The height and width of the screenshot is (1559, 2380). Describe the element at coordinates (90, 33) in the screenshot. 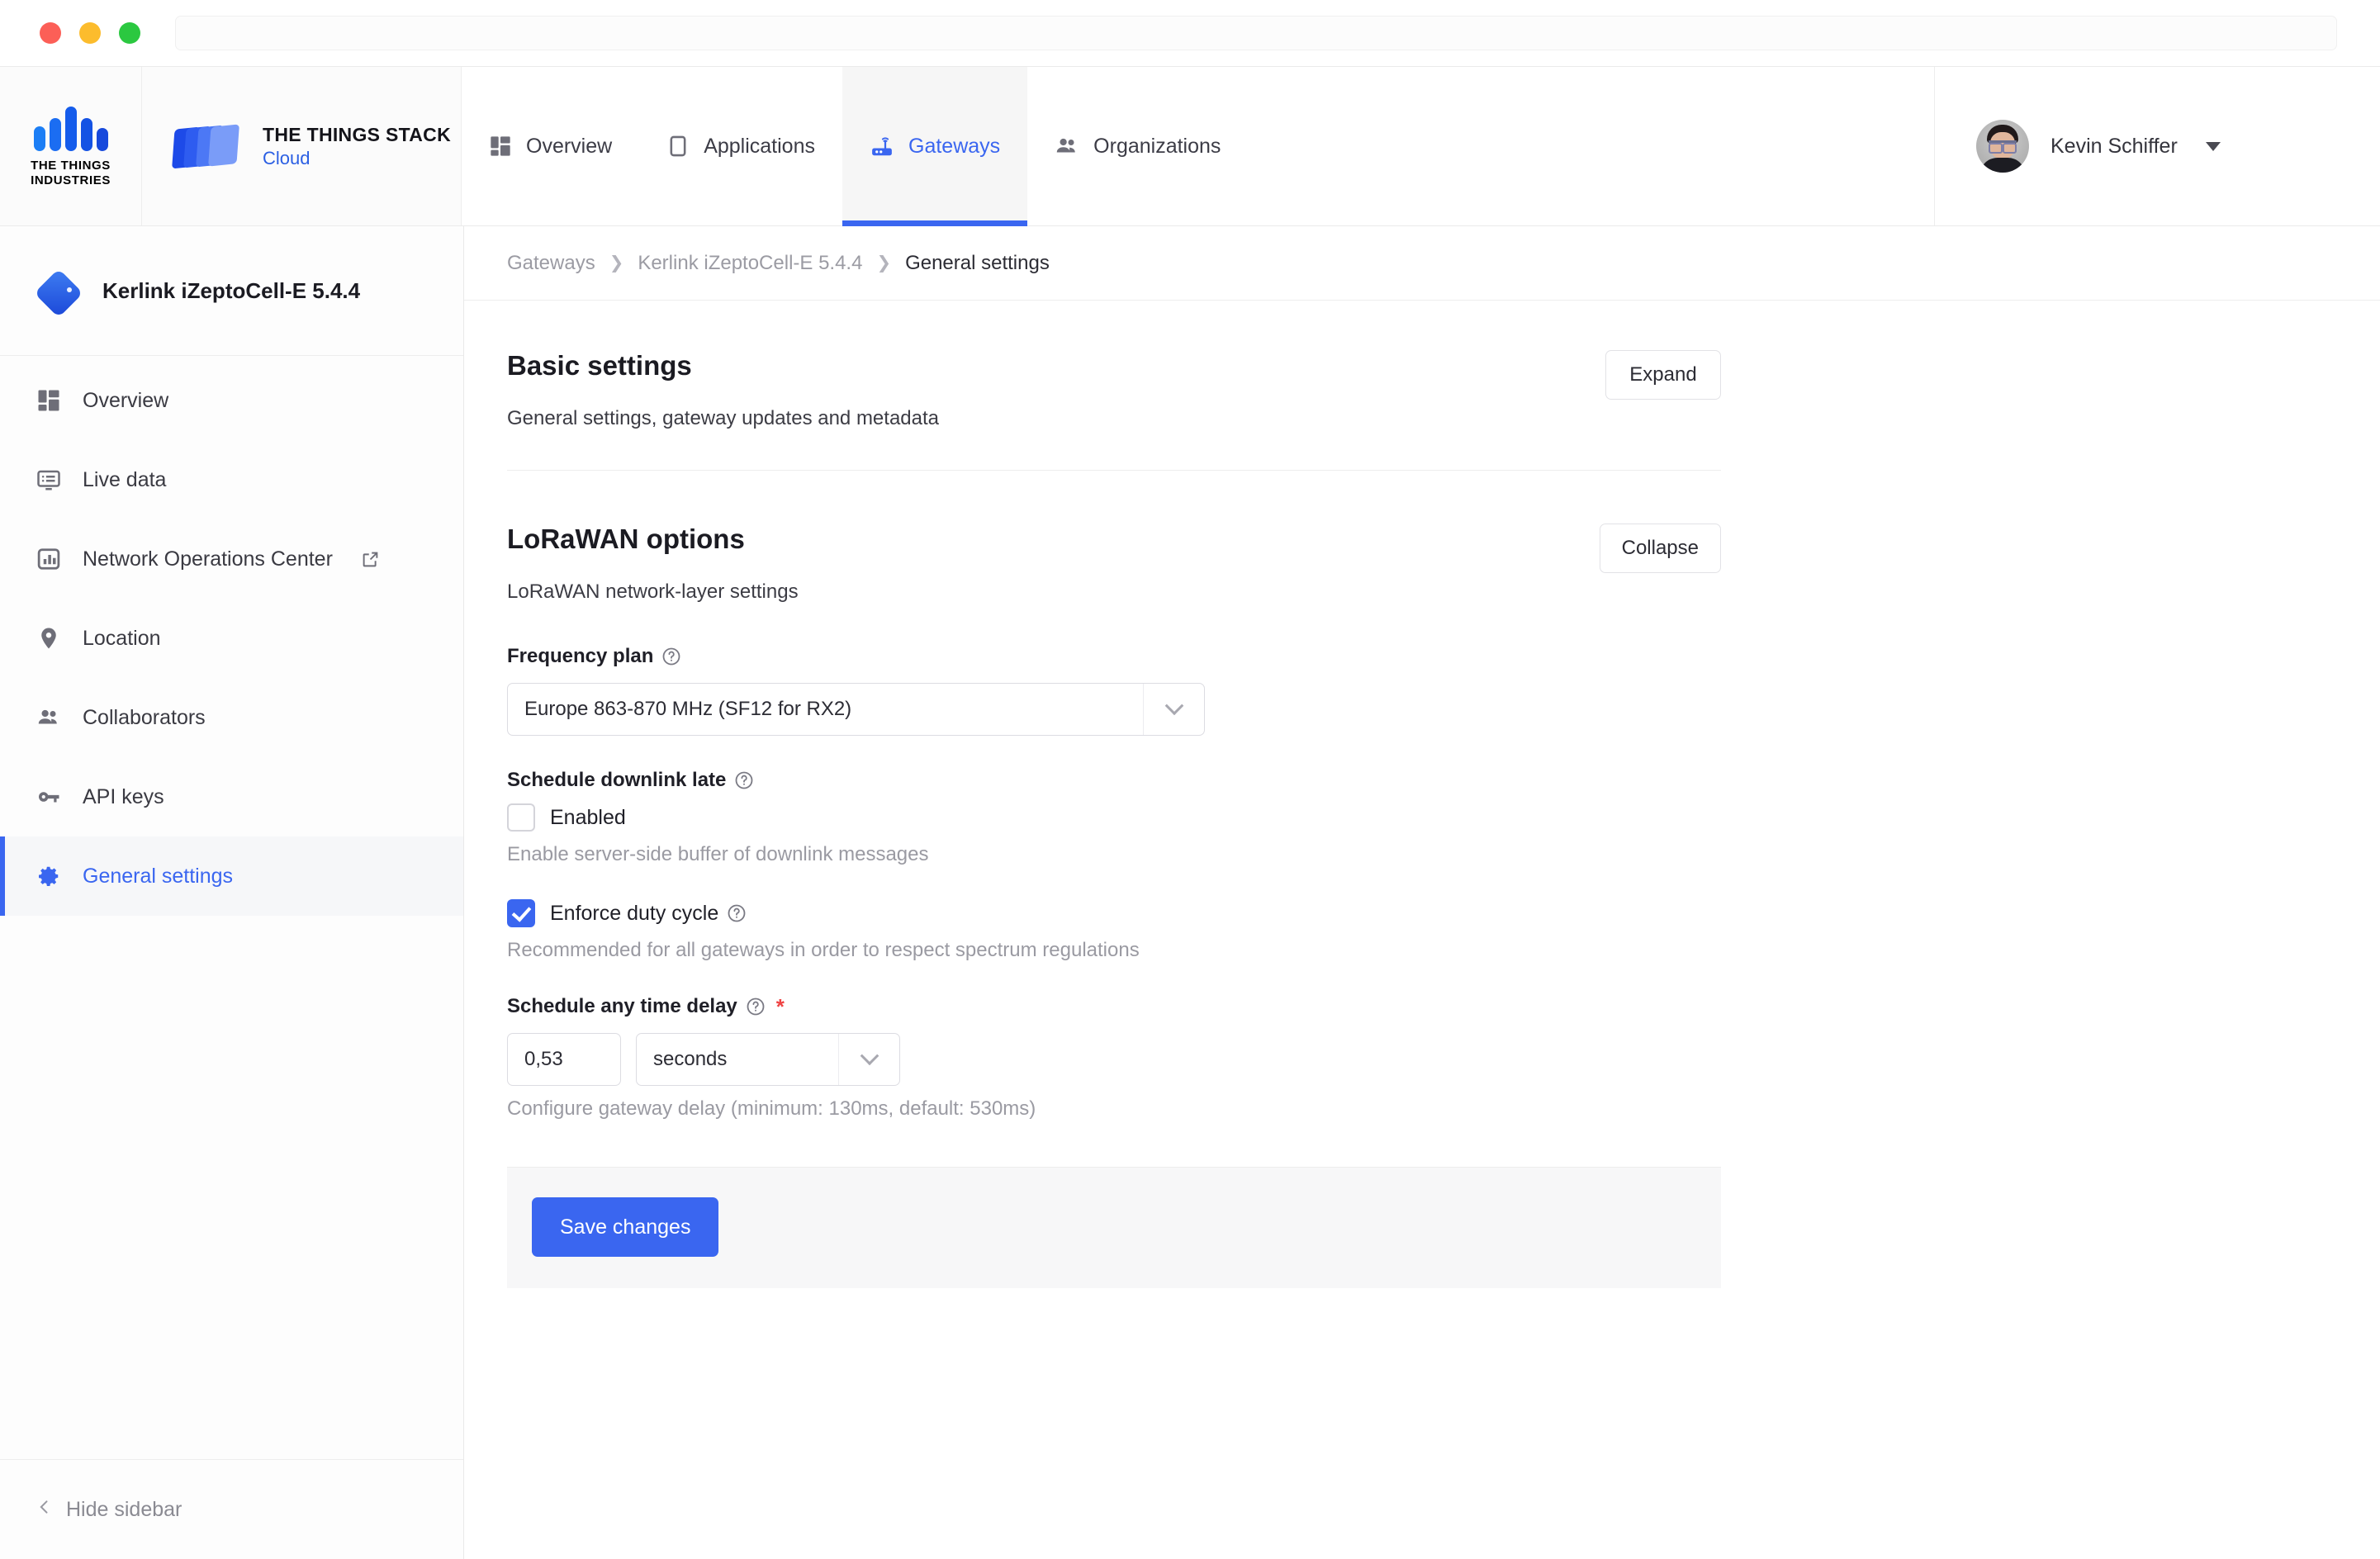

I see `minimize-window-button` at that location.